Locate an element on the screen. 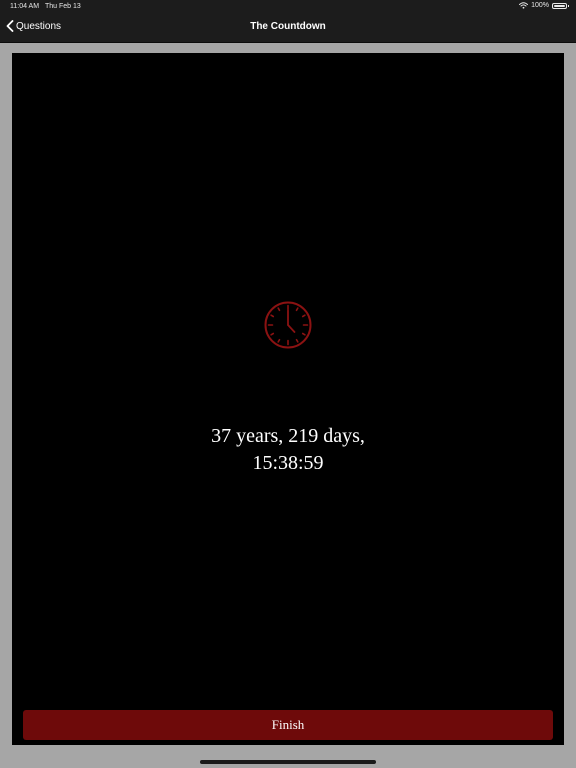  battery-icon is located at coordinates (560, 5).